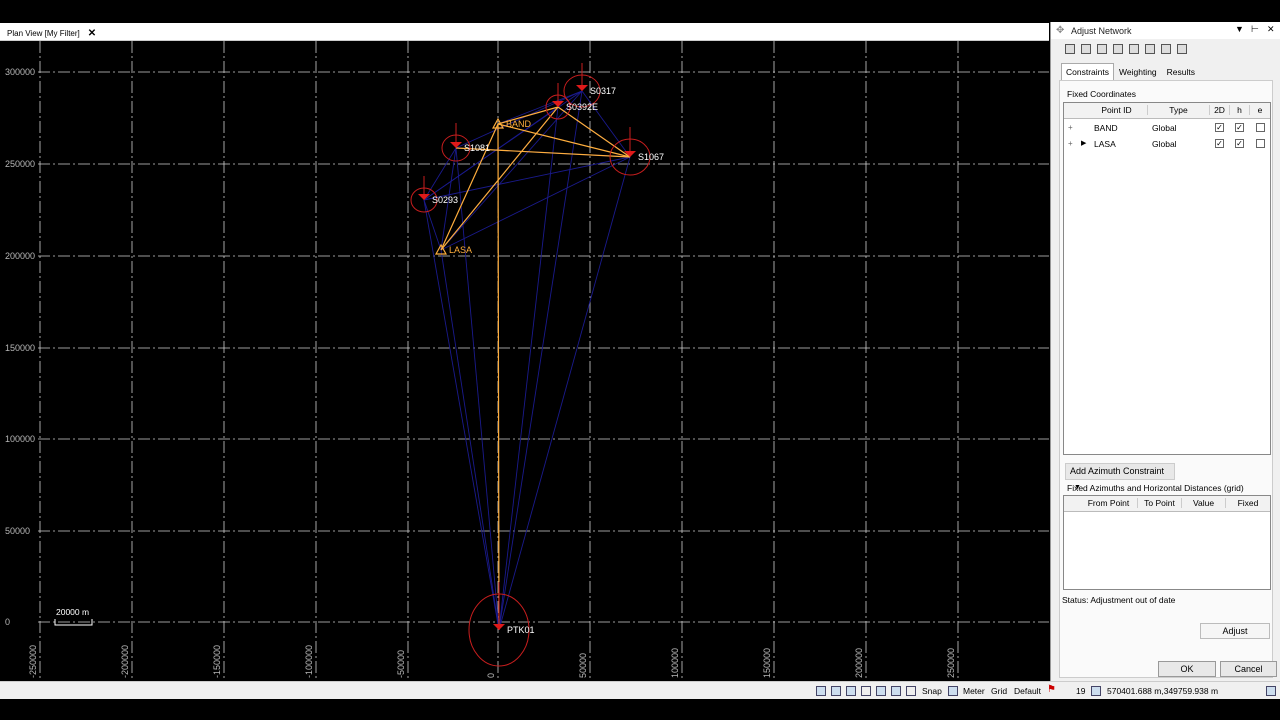 This screenshot has width=1280, height=720. What do you see at coordinates (1255, 29) in the screenshot?
I see `pin-icon: ⊢` at bounding box center [1255, 29].